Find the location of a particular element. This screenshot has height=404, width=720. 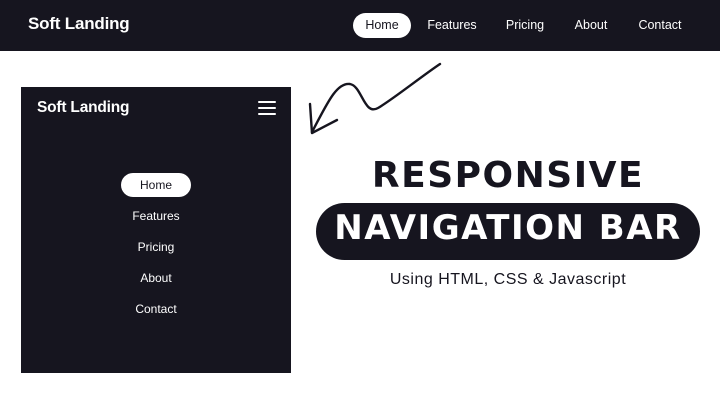

desktop-nav-features: Features is located at coordinates (452, 25).